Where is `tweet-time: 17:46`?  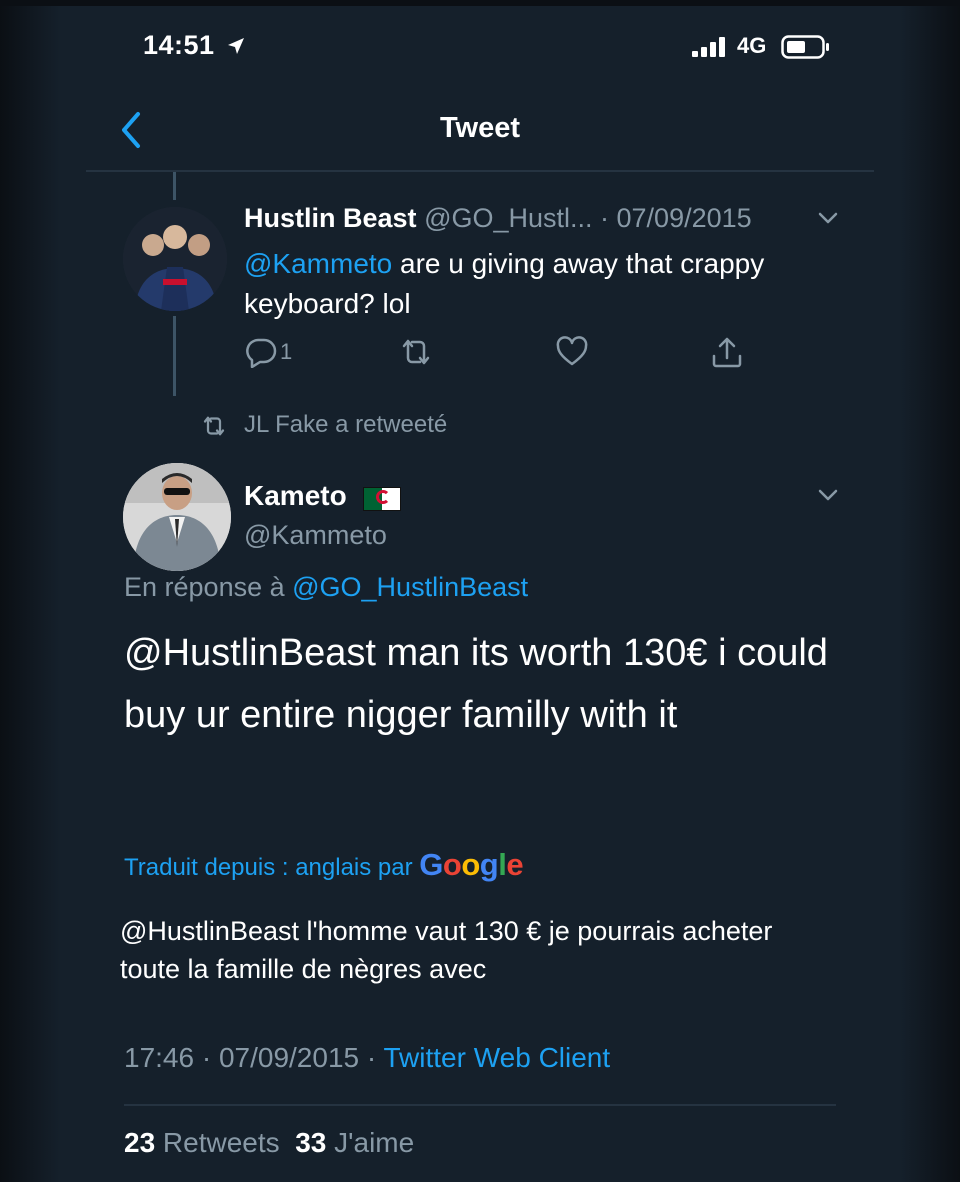 tweet-time: 17:46 is located at coordinates (159, 1057).